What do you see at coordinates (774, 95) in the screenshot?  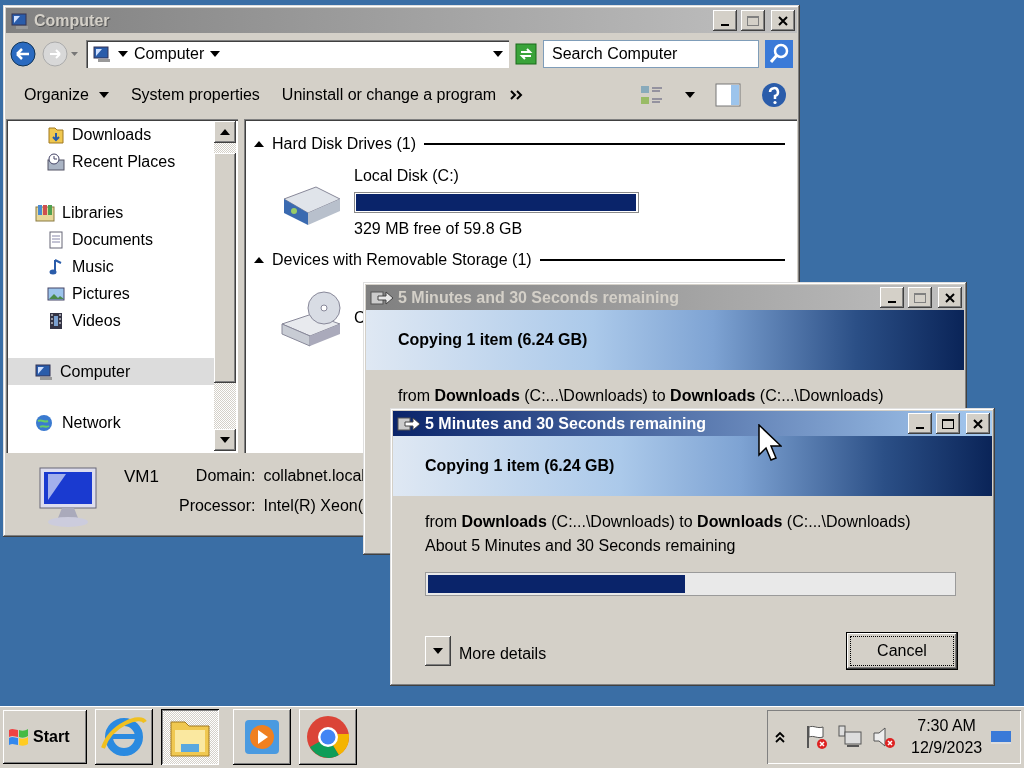 I see `help-icon` at bounding box center [774, 95].